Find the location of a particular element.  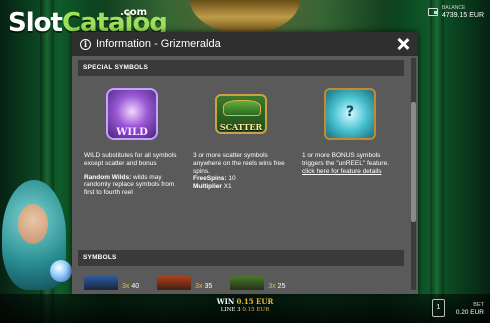

win-label: WIN is located at coordinates (225, 301).